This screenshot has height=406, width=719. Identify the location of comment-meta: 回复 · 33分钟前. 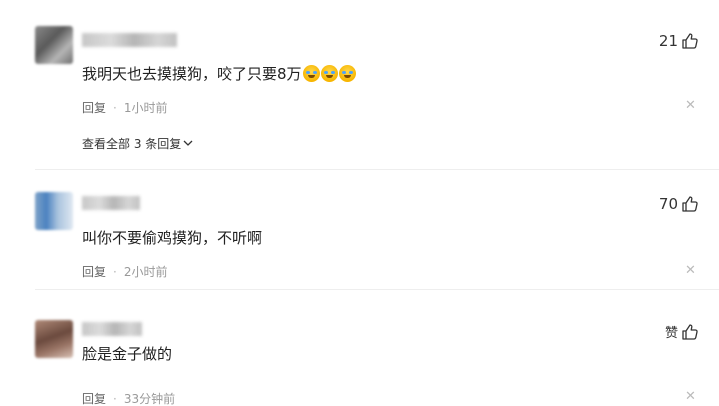
(128, 398).